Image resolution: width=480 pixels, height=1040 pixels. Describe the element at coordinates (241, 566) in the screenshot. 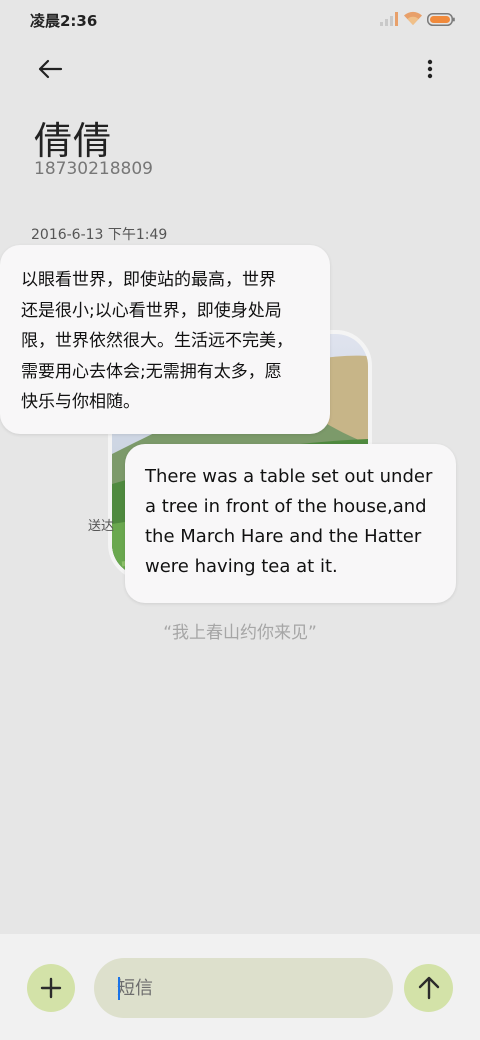

I see `message-line: were having tea at it.` at that location.